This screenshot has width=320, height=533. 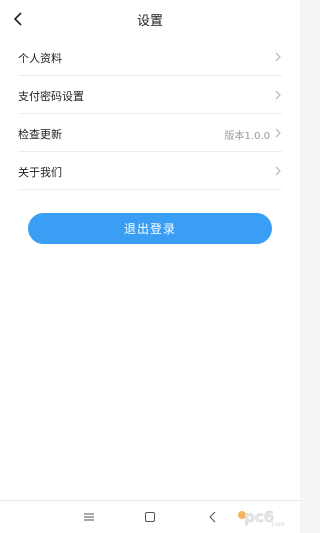 What do you see at coordinates (150, 57) in the screenshot?
I see `settings-item-profile: 个人资料` at bounding box center [150, 57].